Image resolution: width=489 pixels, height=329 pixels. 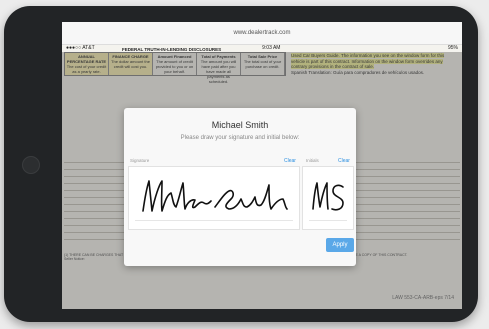 I want to click on clock-label: 9:03 AM, so click(x=271, y=48).